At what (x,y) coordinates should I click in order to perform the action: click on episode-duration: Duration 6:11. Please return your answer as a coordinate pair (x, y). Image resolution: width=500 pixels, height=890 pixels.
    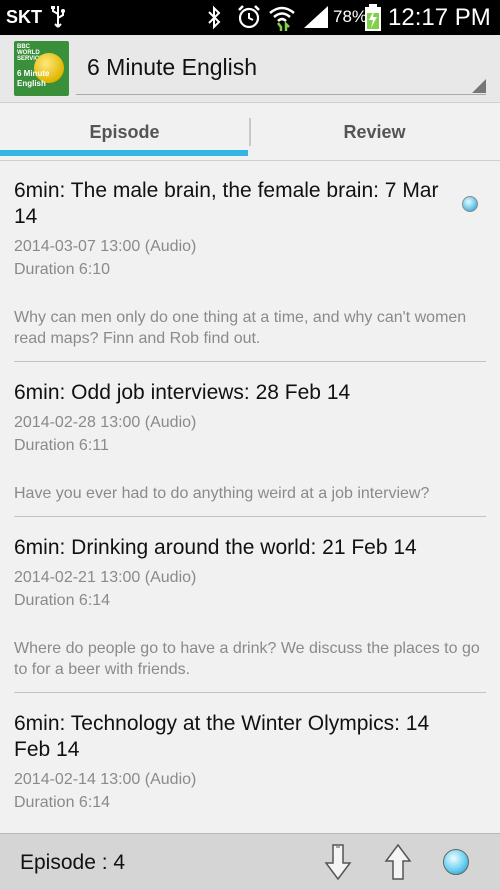
    Looking at the image, I should click on (61, 445).